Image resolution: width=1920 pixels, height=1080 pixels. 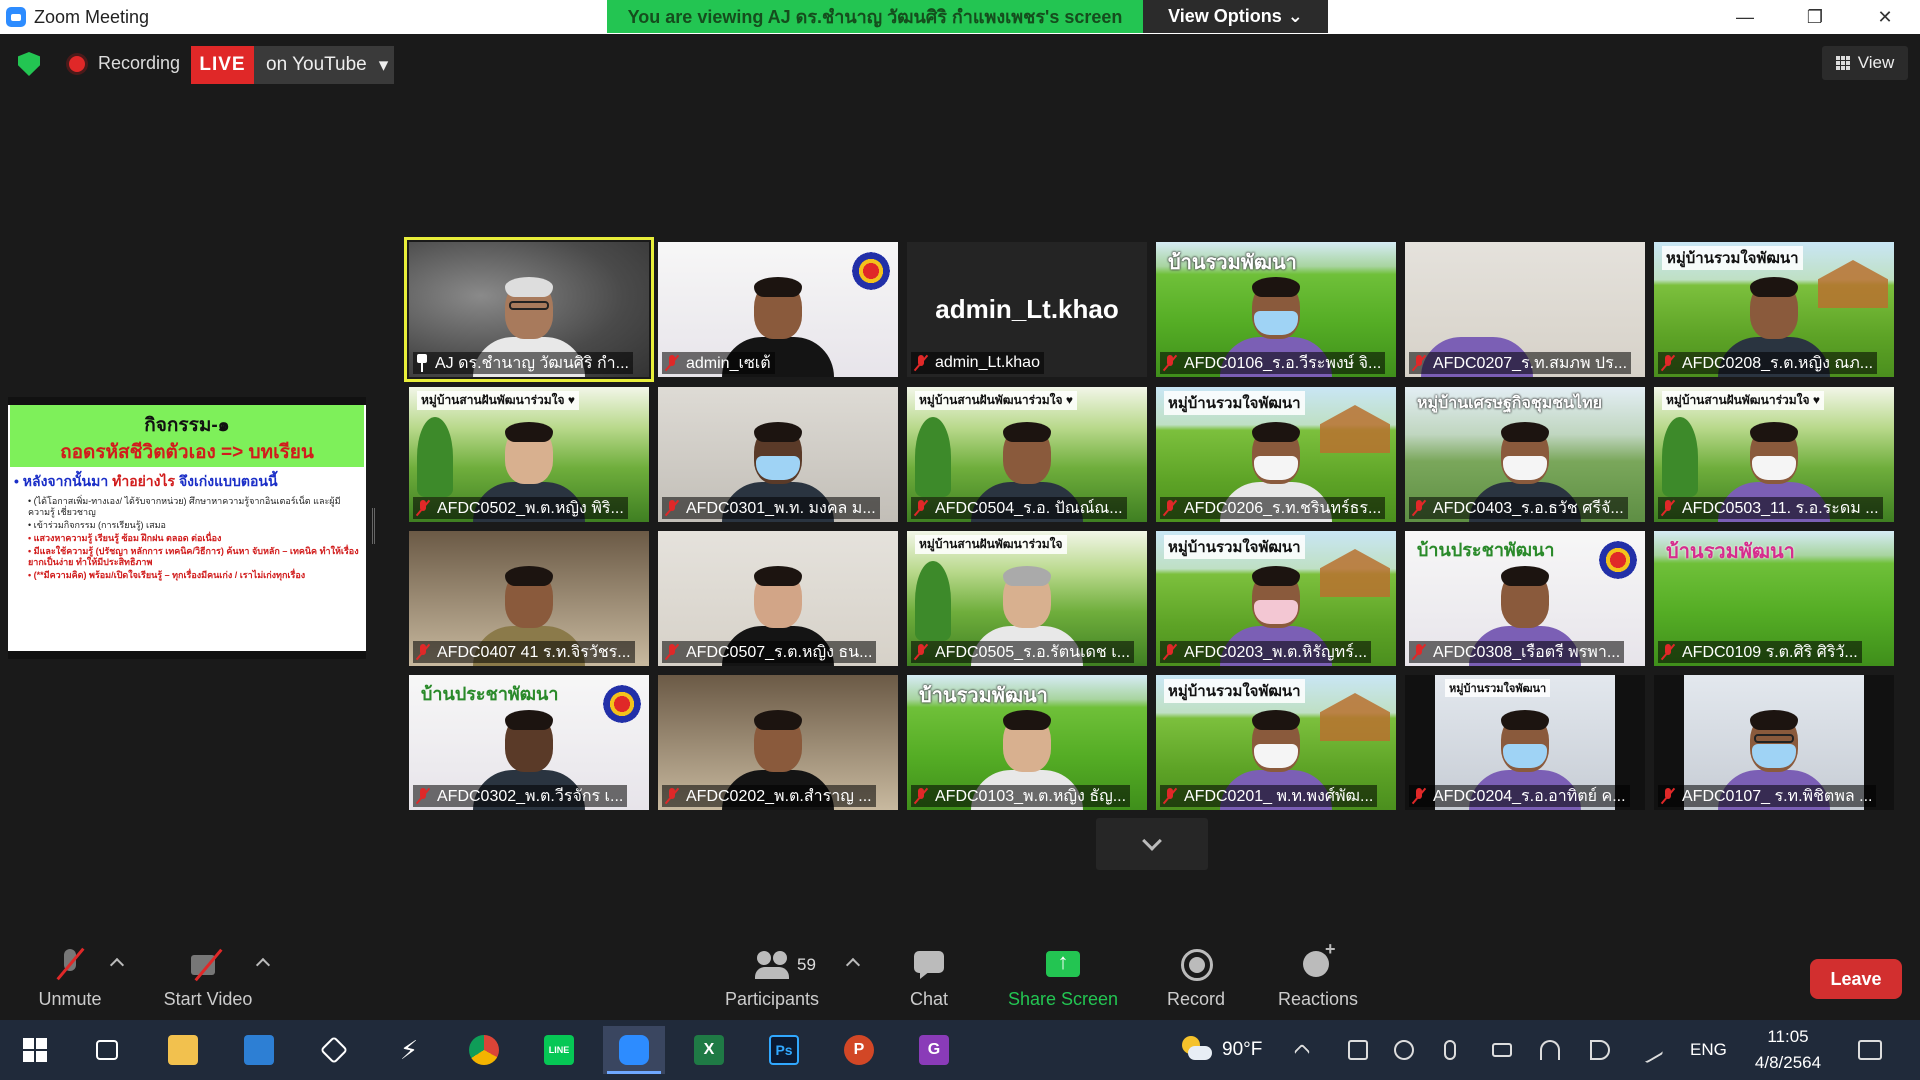 What do you see at coordinates (1745, 17) in the screenshot?
I see `minimize-button: —` at bounding box center [1745, 17].